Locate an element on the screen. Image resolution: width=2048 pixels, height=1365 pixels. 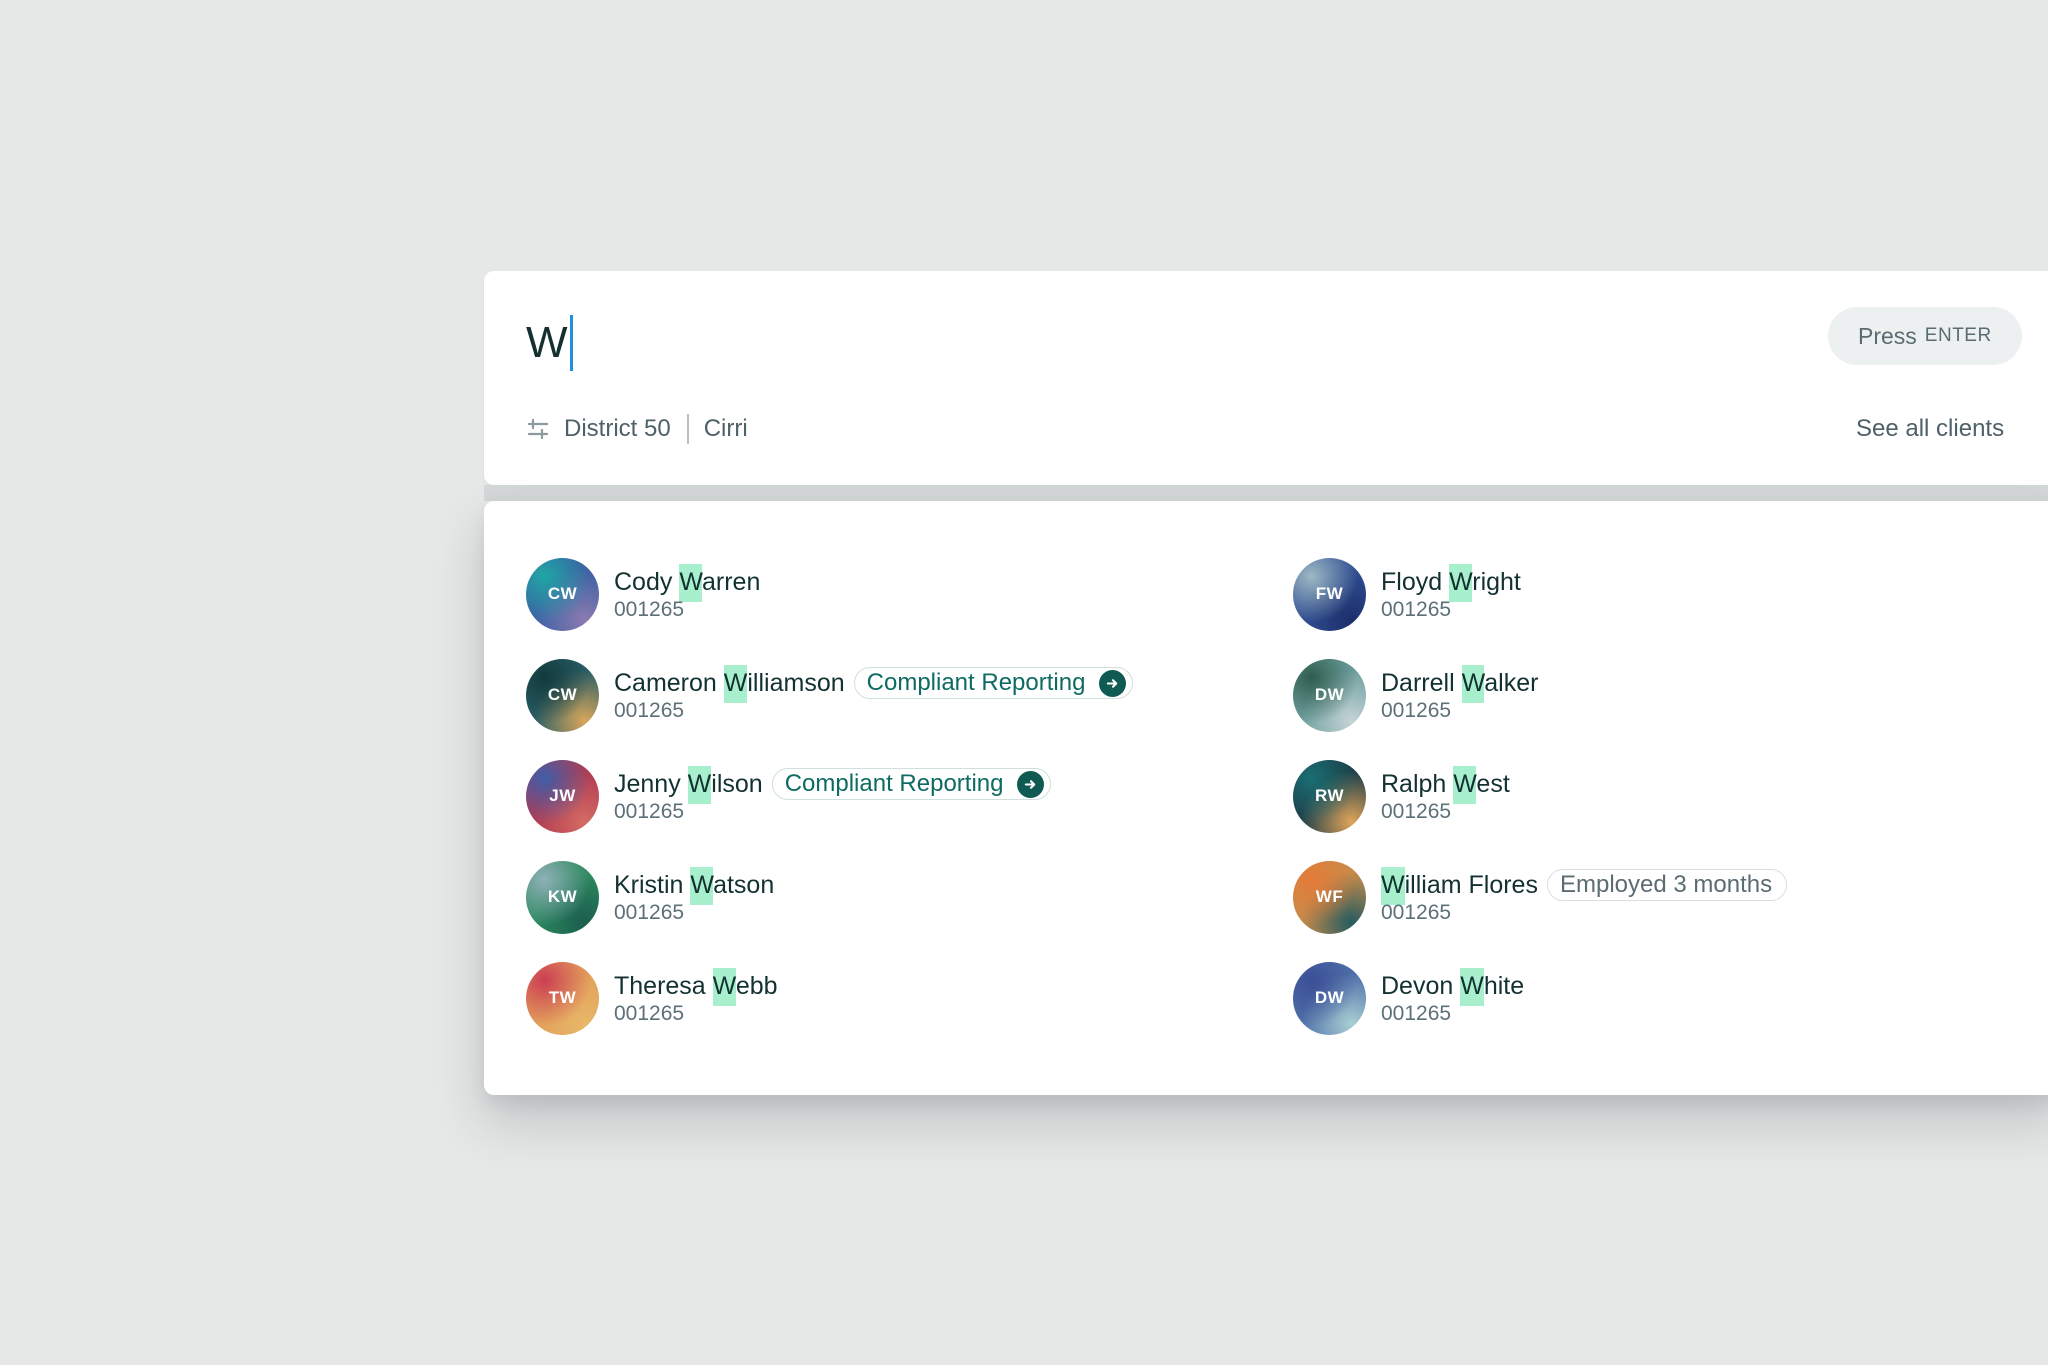
client-name: Floyd Wright is located at coordinates (1451, 583).